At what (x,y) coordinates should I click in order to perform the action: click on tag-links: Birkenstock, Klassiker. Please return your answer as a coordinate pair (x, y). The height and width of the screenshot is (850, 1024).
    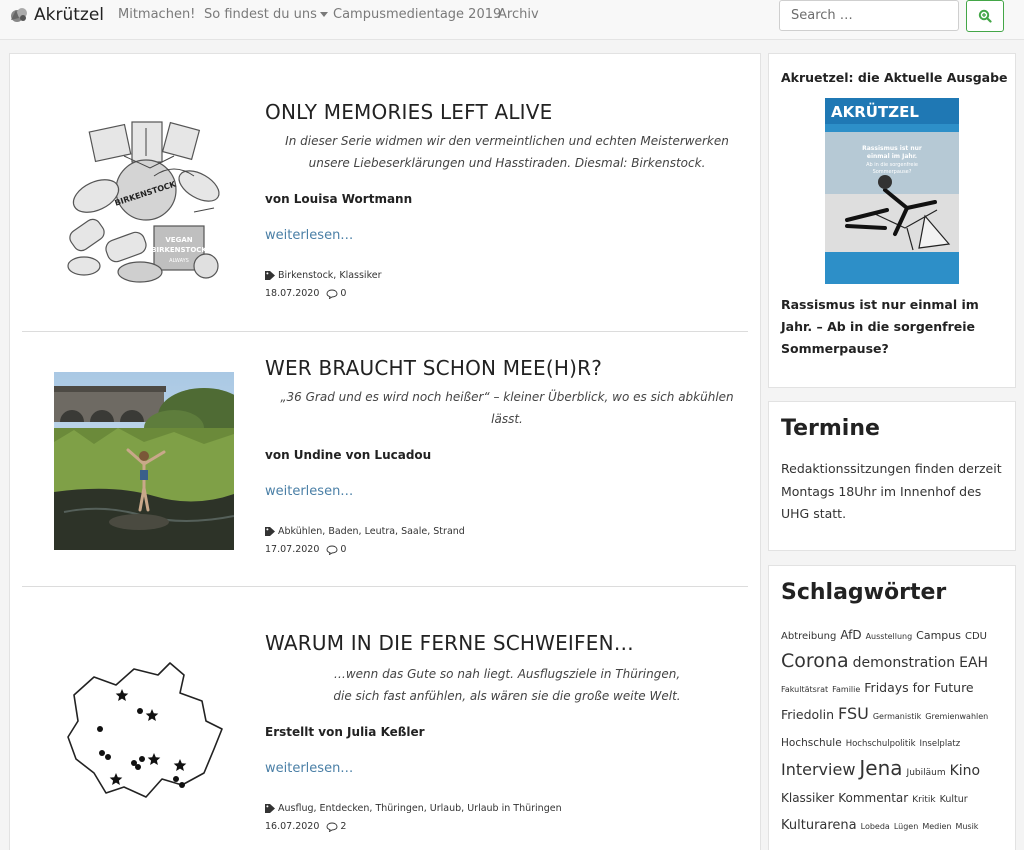
    Looking at the image, I should click on (329, 275).